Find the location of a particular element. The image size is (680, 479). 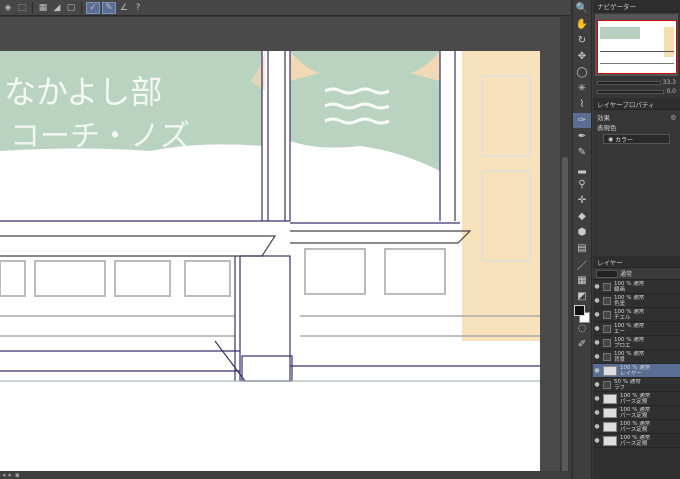

gradient-tool-icon: ▤ is located at coordinates (582, 248).